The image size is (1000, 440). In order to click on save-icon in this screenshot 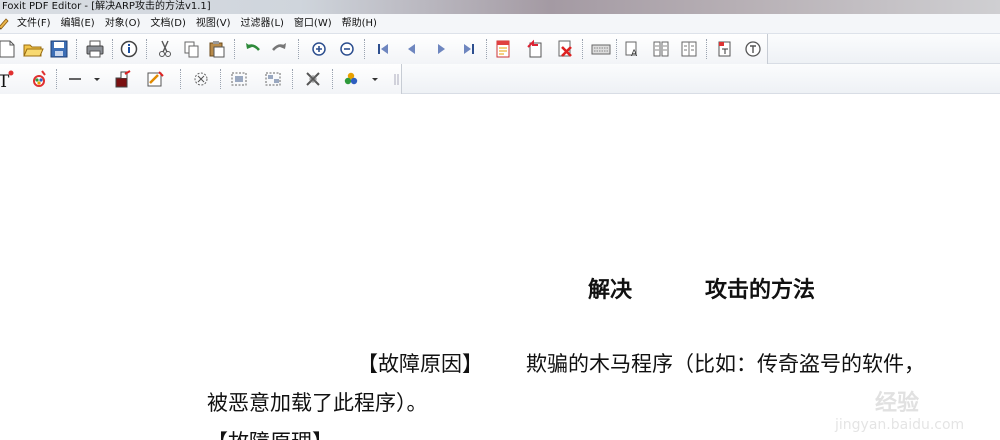, I will do `click(59, 49)`.